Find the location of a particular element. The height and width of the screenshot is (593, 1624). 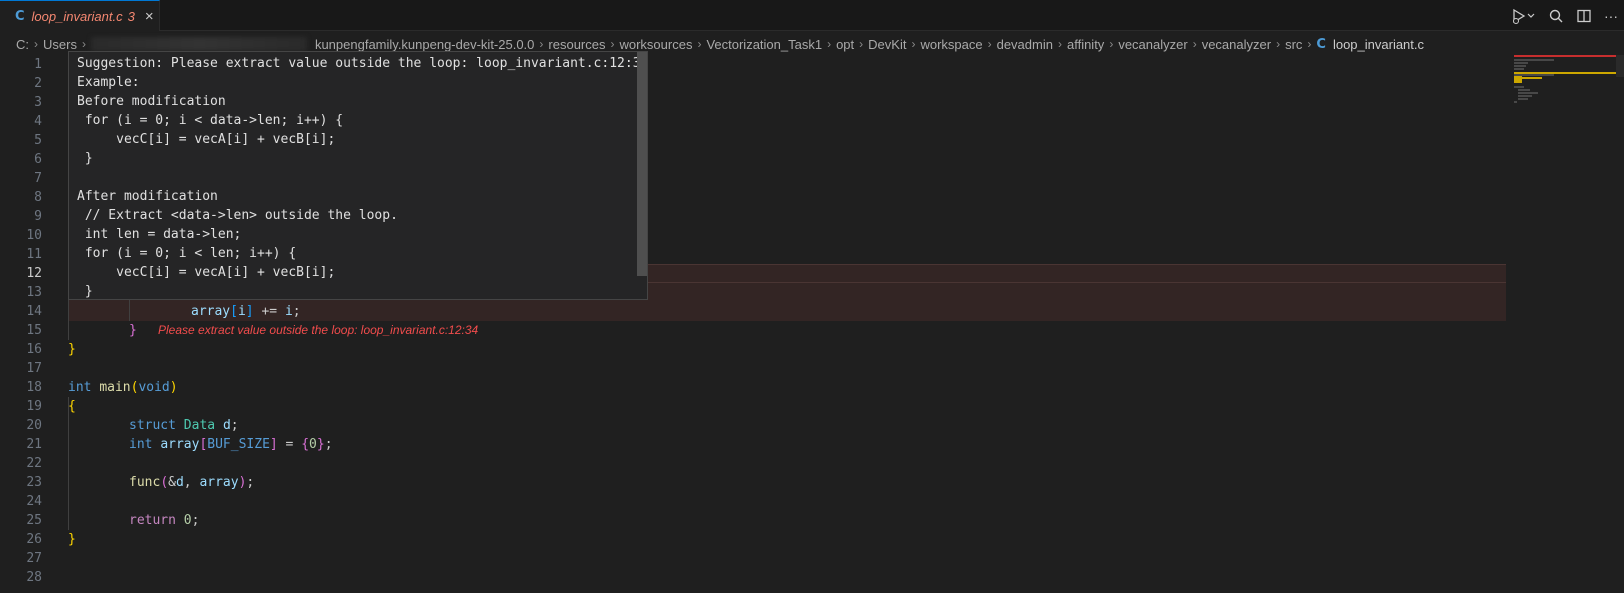

code-line-19: { is located at coordinates (72, 406).